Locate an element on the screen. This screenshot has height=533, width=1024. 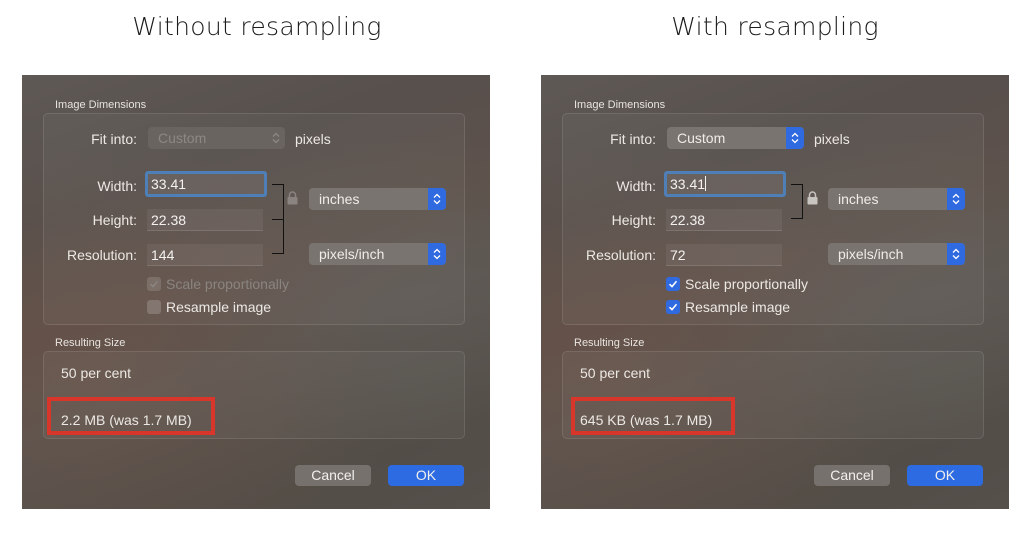
caption-without-resampling: Without resampling is located at coordinates (257, 26).